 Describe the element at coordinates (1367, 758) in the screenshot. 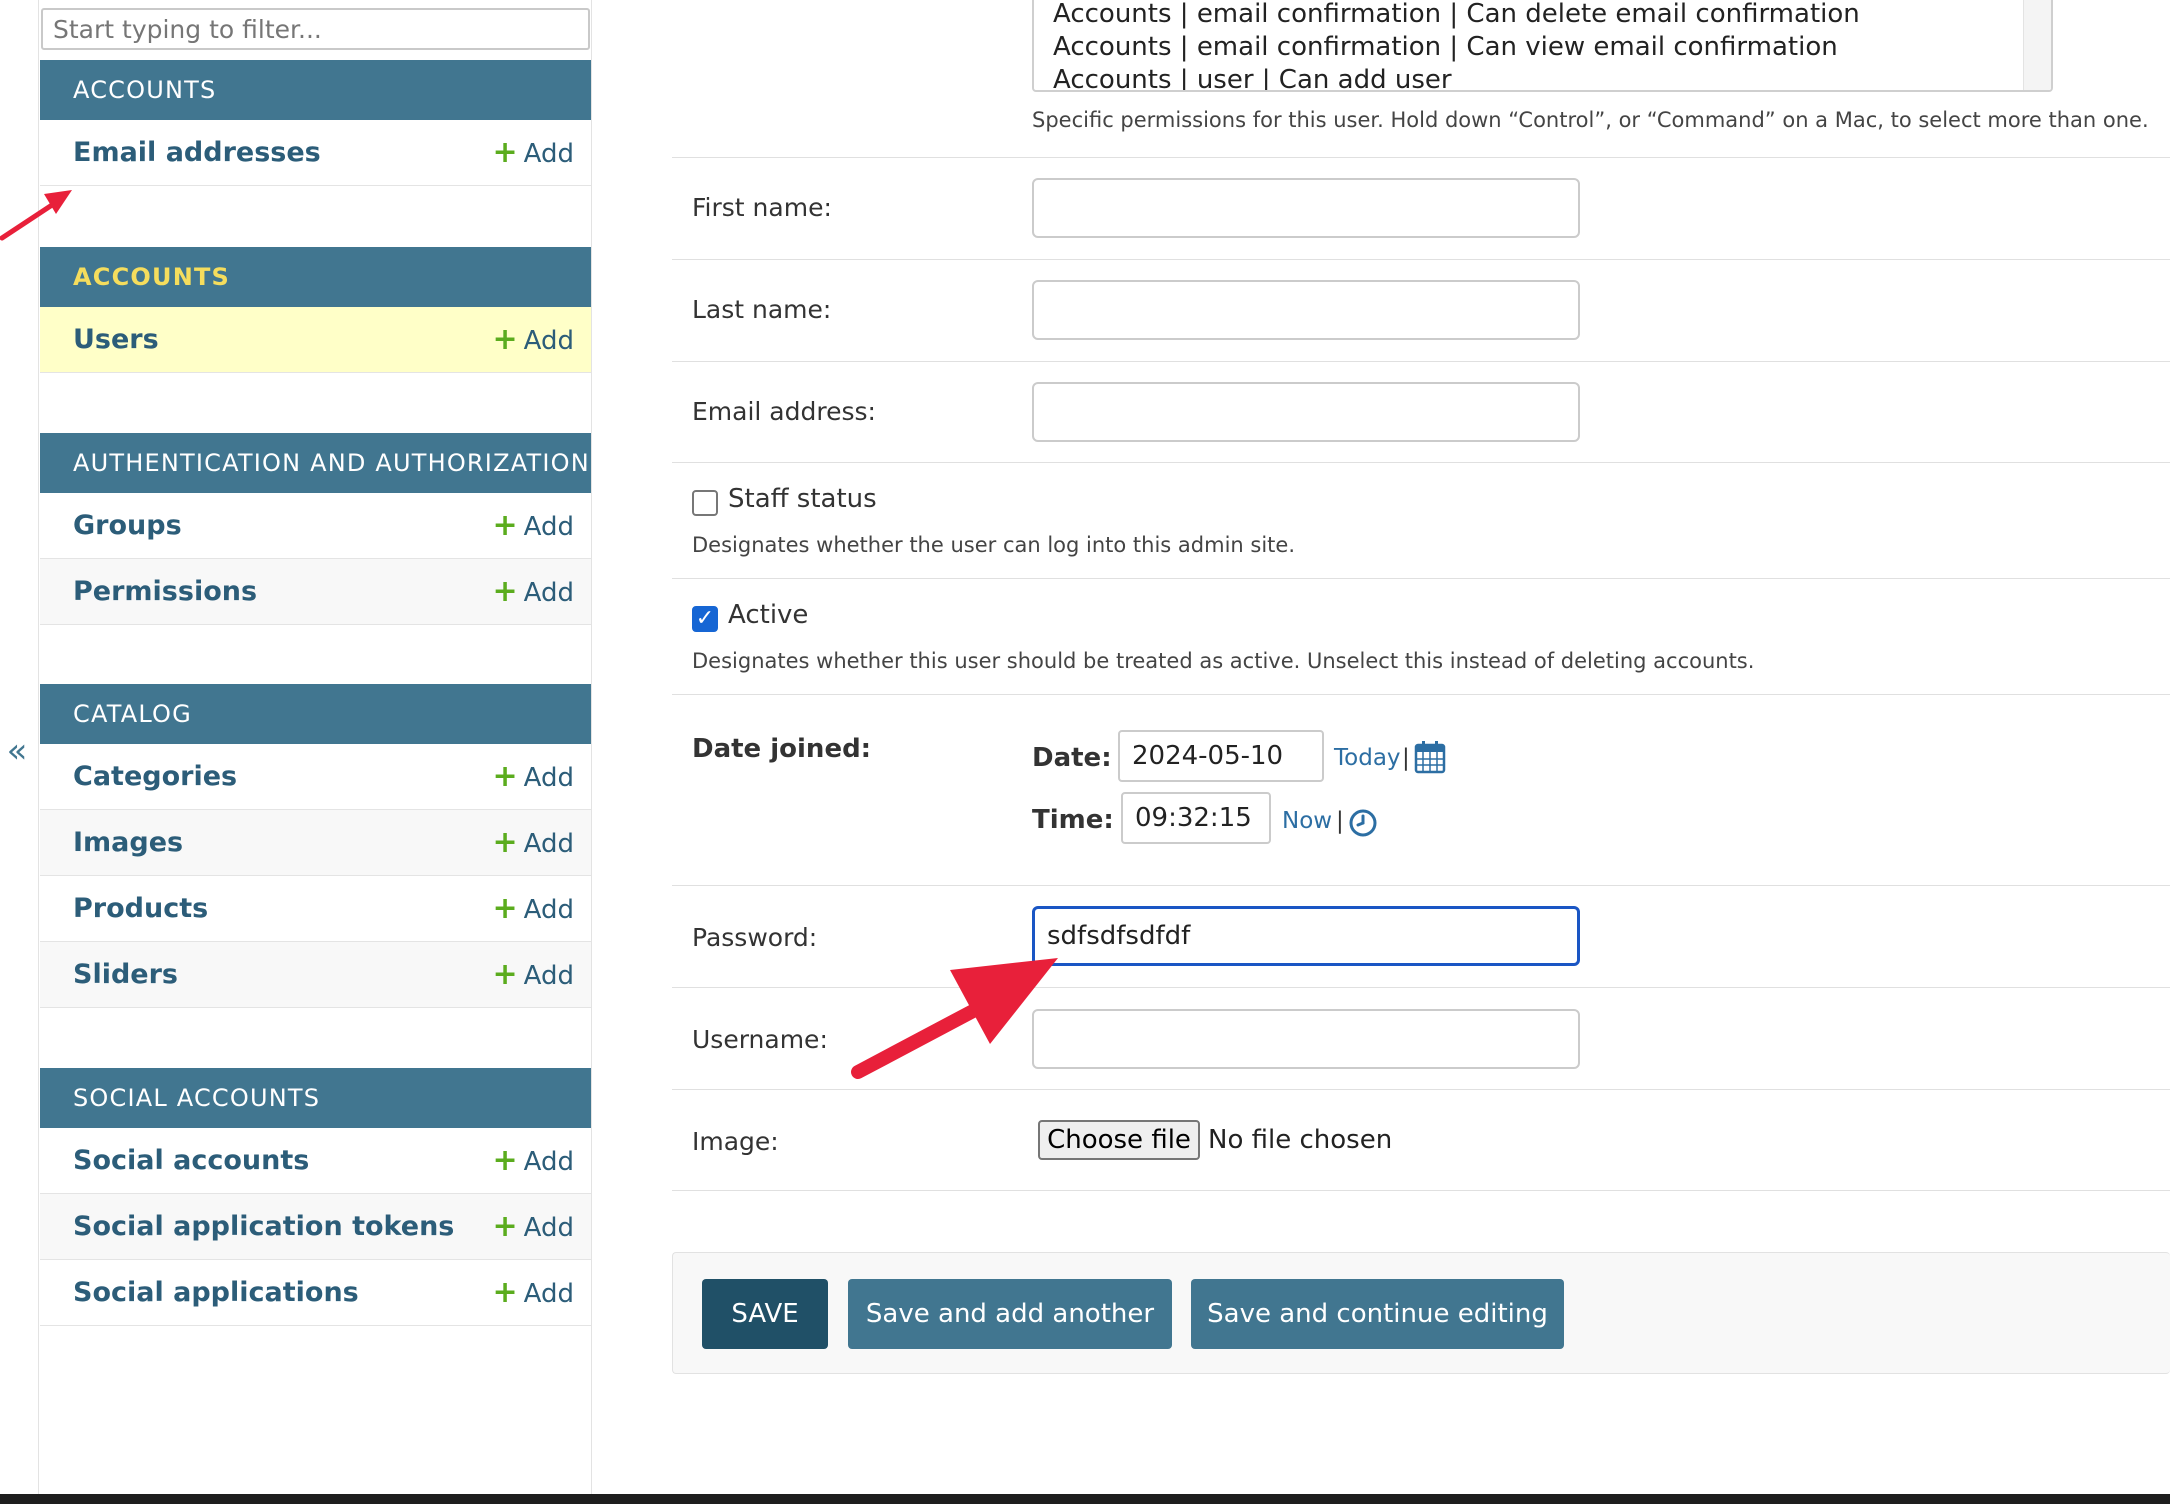

I see `today-link: Today` at that location.